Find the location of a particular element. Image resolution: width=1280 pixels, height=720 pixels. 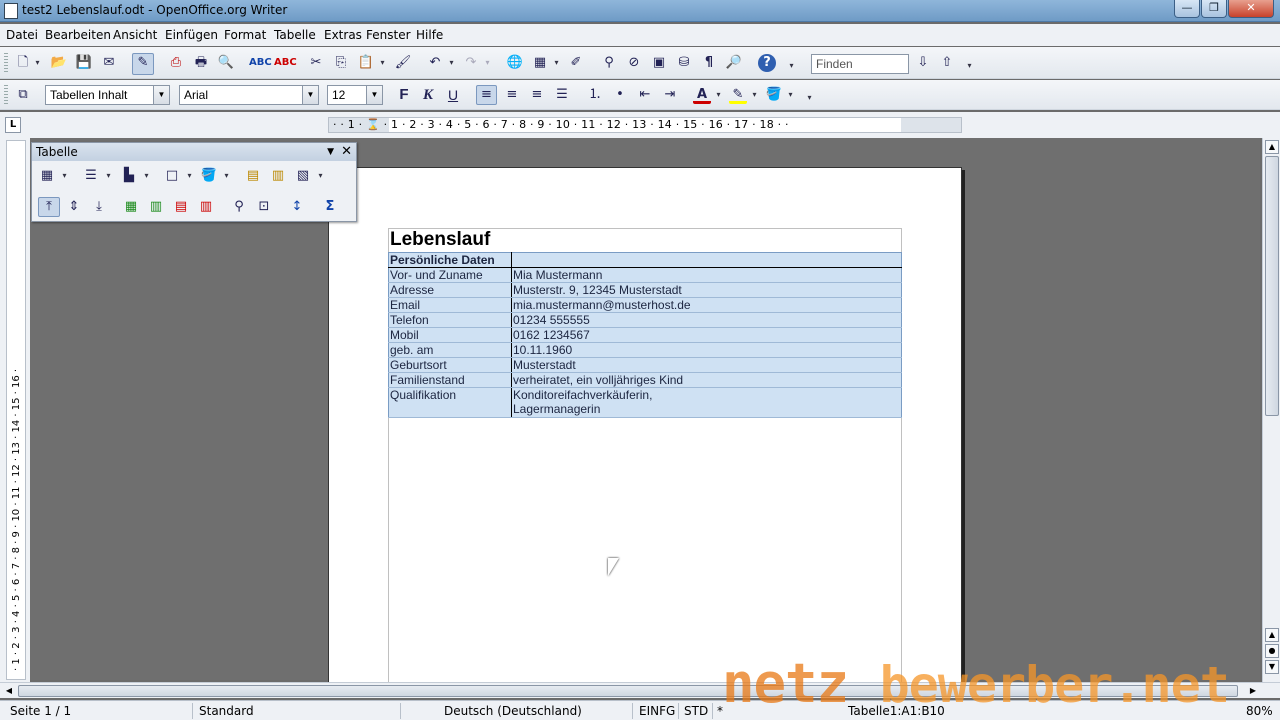

table-toolbar-title: Tabelle is located at coordinates (194, 152).